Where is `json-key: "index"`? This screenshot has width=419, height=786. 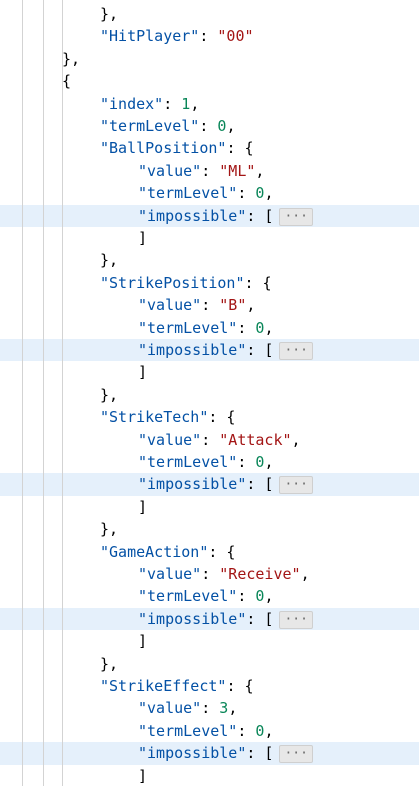 json-key: "index" is located at coordinates (132, 103).